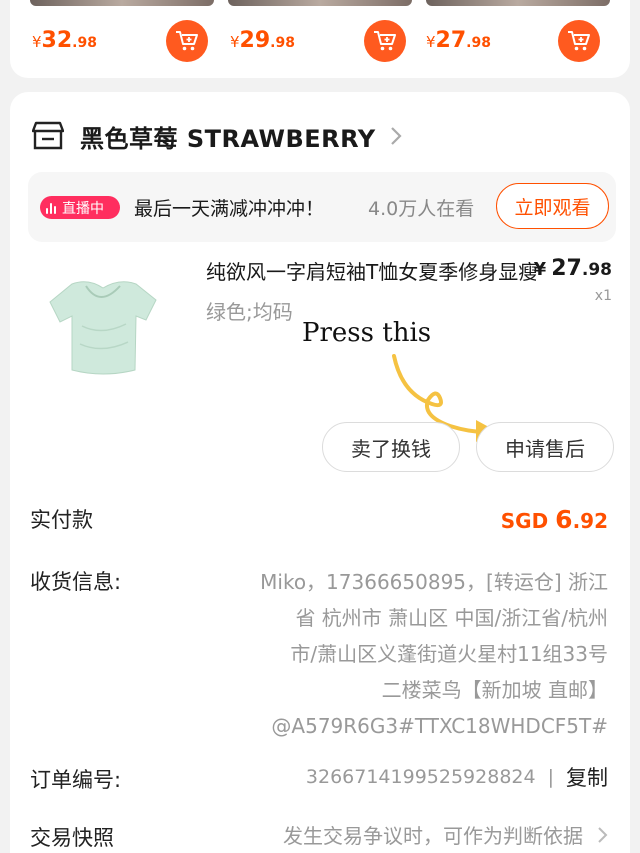 This screenshot has width=640, height=853. Describe the element at coordinates (262, 40) in the screenshot. I see `item-price: ¥29.98` at that location.